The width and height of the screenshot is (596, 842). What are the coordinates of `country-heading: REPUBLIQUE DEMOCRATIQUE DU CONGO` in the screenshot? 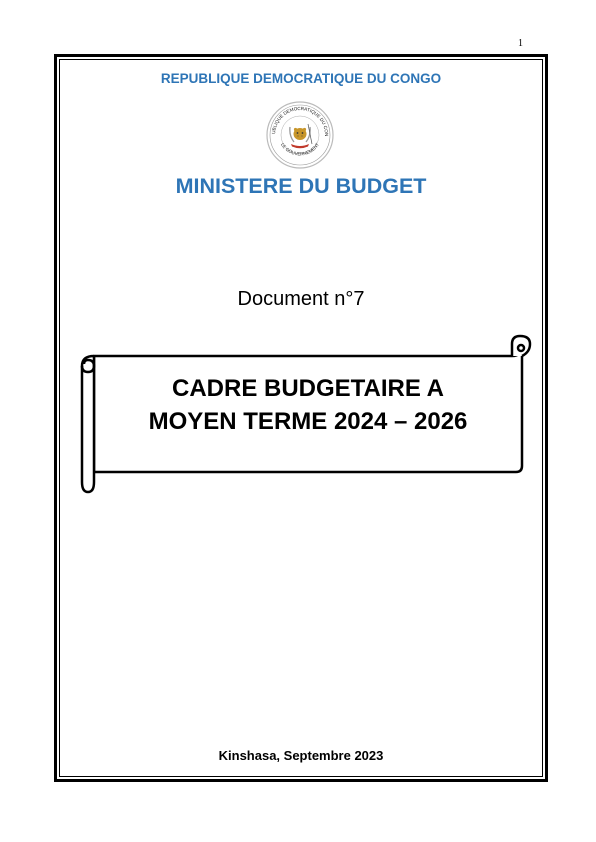 It's located at (301, 78).